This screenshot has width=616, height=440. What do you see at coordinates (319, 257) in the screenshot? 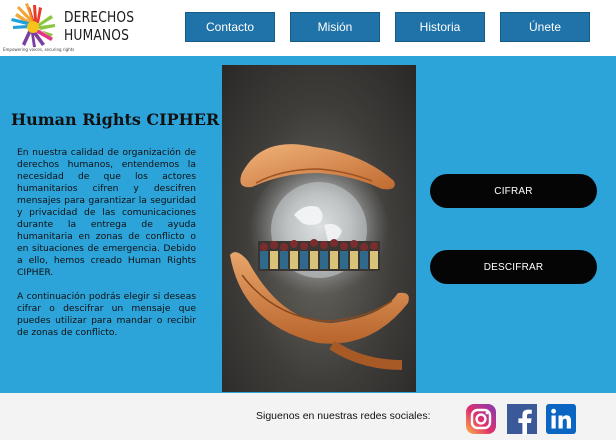
I see `hands-globe-illustration` at bounding box center [319, 257].